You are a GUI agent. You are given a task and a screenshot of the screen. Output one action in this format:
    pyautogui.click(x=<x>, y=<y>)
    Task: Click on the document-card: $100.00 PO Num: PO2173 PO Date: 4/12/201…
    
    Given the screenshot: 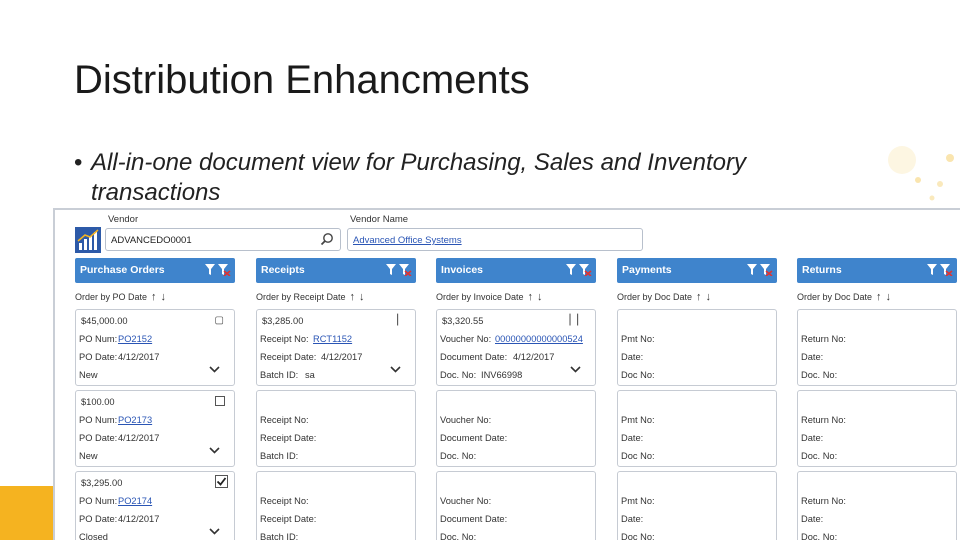 What is the action you would take?
    pyautogui.click(x=155, y=428)
    